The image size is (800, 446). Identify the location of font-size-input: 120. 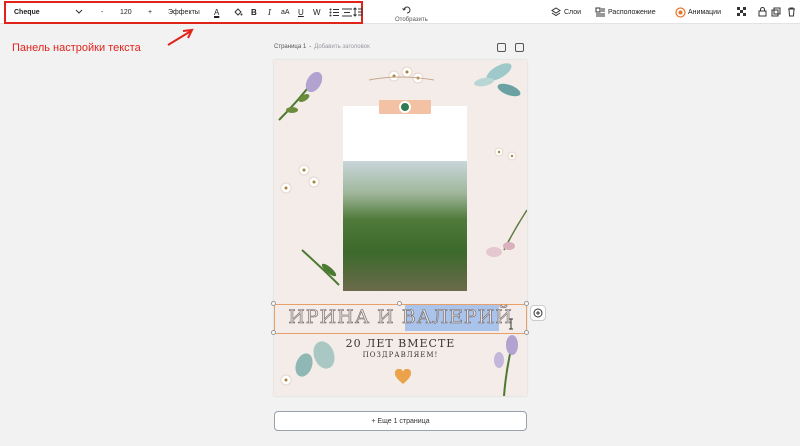
(126, 12).